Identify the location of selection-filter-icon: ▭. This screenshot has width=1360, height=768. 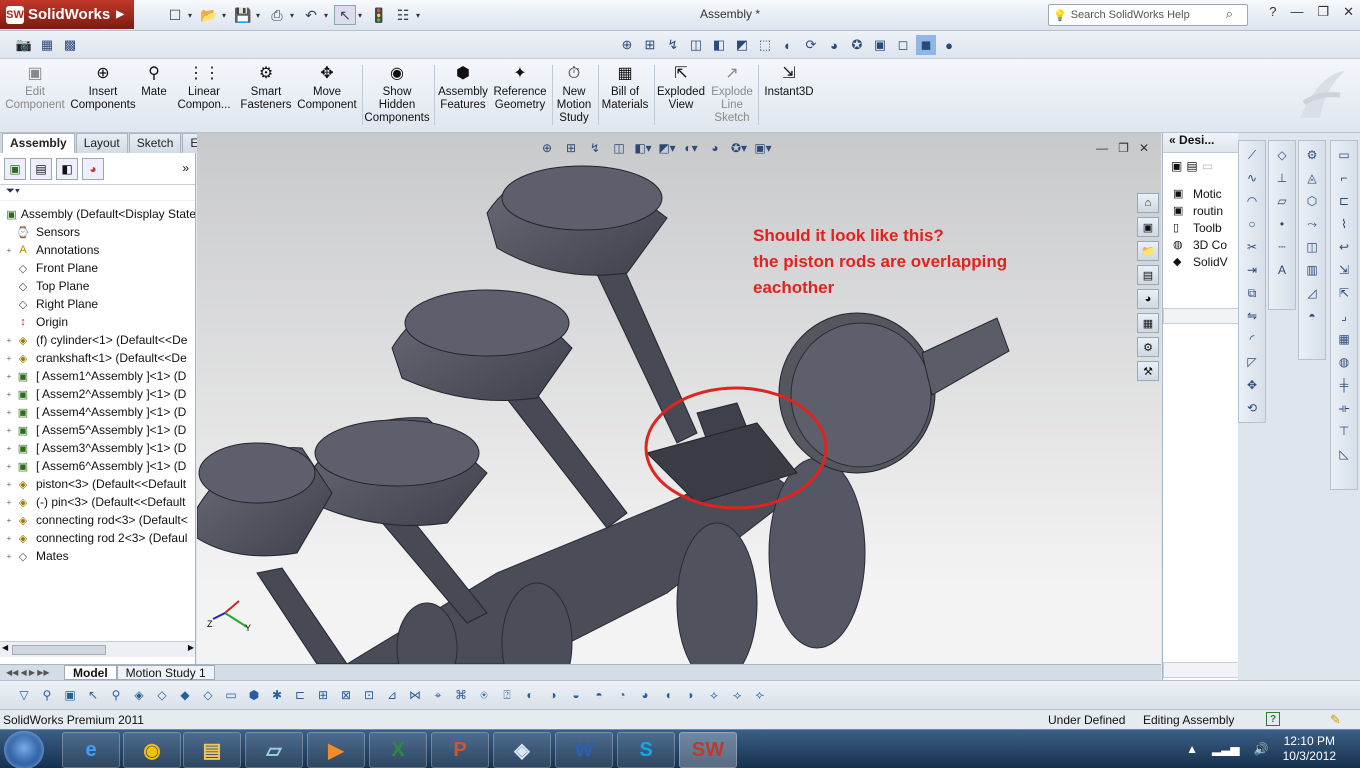
(231, 695).